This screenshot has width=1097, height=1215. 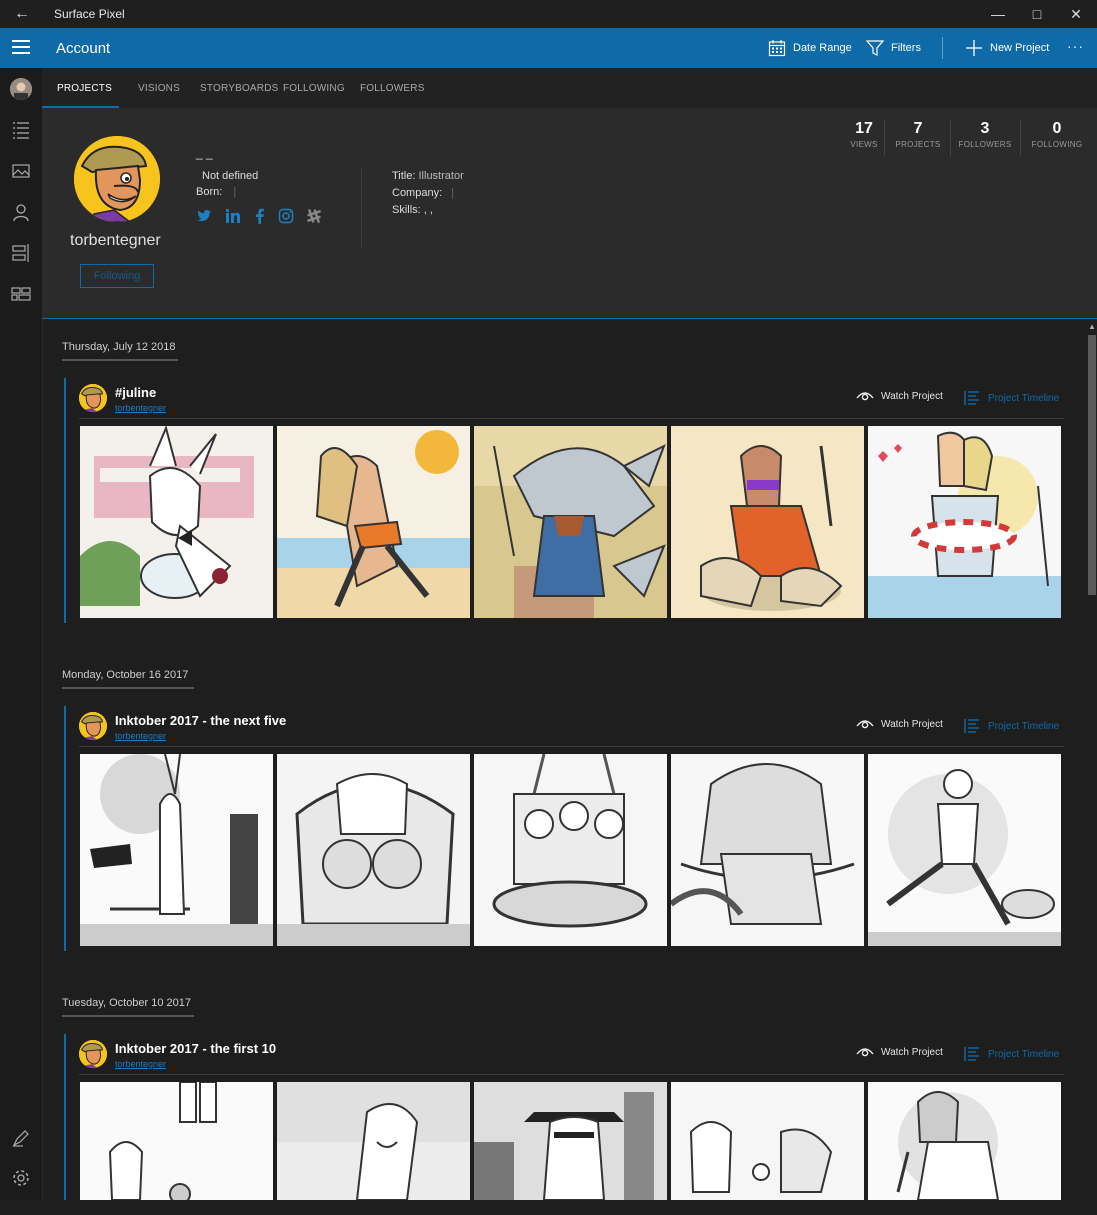 I want to click on hamburger-menu-icon, so click(x=21, y=48).